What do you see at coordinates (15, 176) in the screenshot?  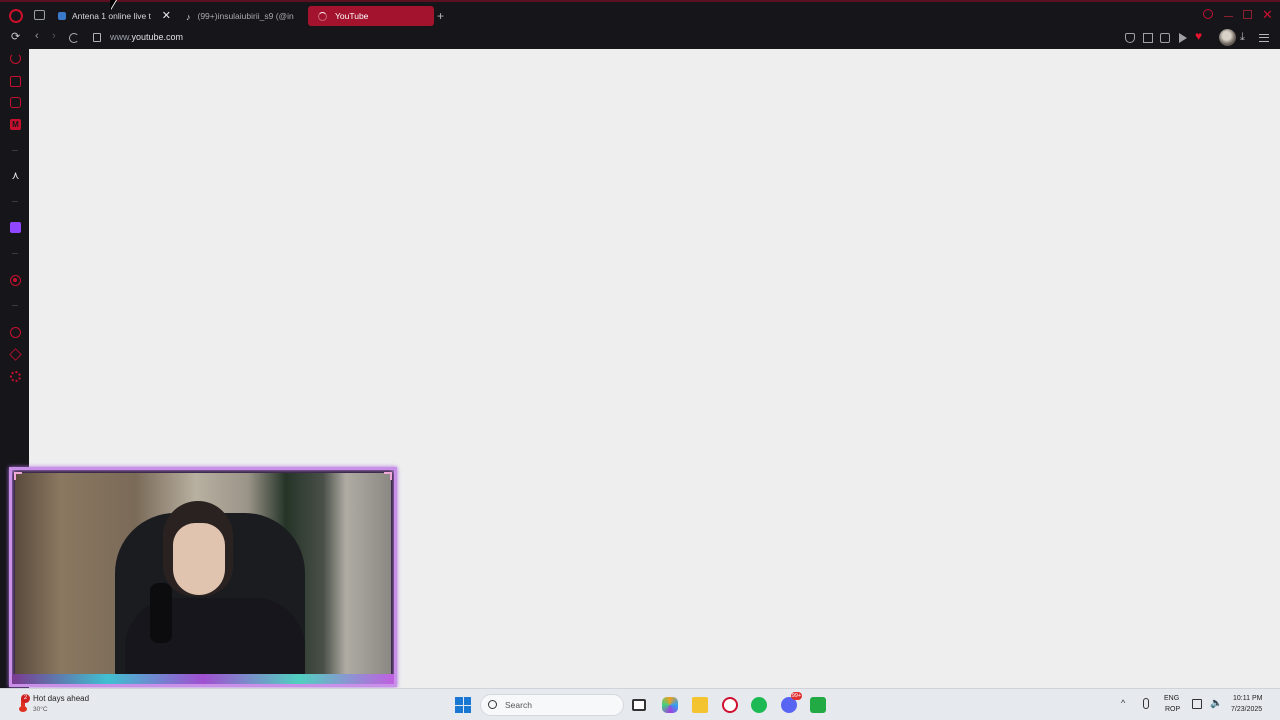 I see `ai-triangle-icon: ⋏` at bounding box center [15, 176].